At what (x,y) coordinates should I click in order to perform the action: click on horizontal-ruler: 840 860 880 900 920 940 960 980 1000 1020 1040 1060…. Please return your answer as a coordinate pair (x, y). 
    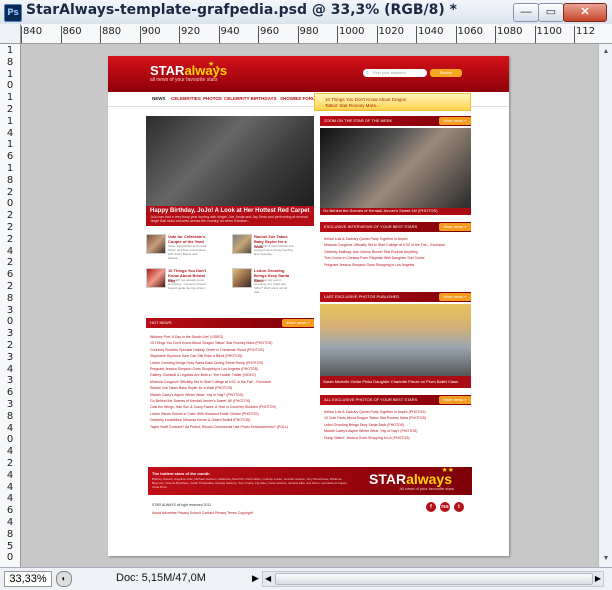
    Looking at the image, I should click on (316, 34).